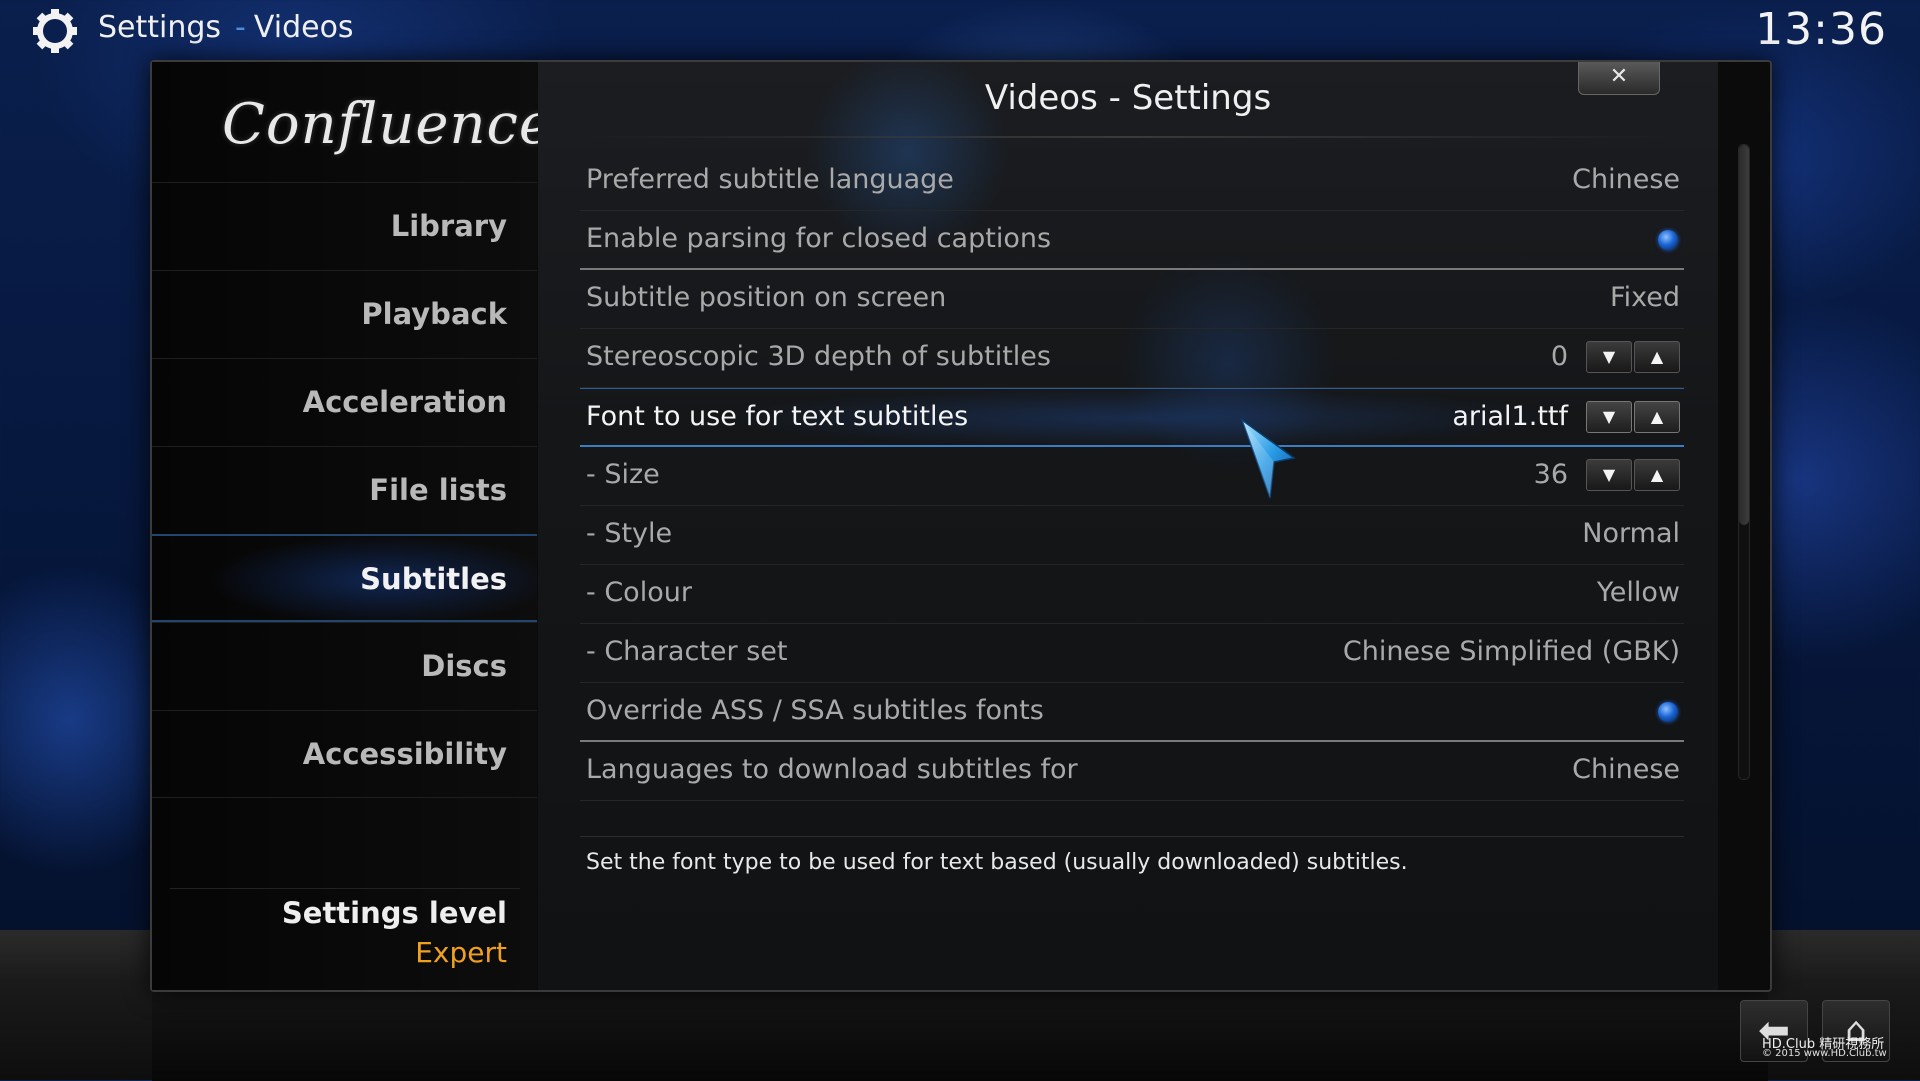  What do you see at coordinates (1128, 137) in the screenshot?
I see `title-divider` at bounding box center [1128, 137].